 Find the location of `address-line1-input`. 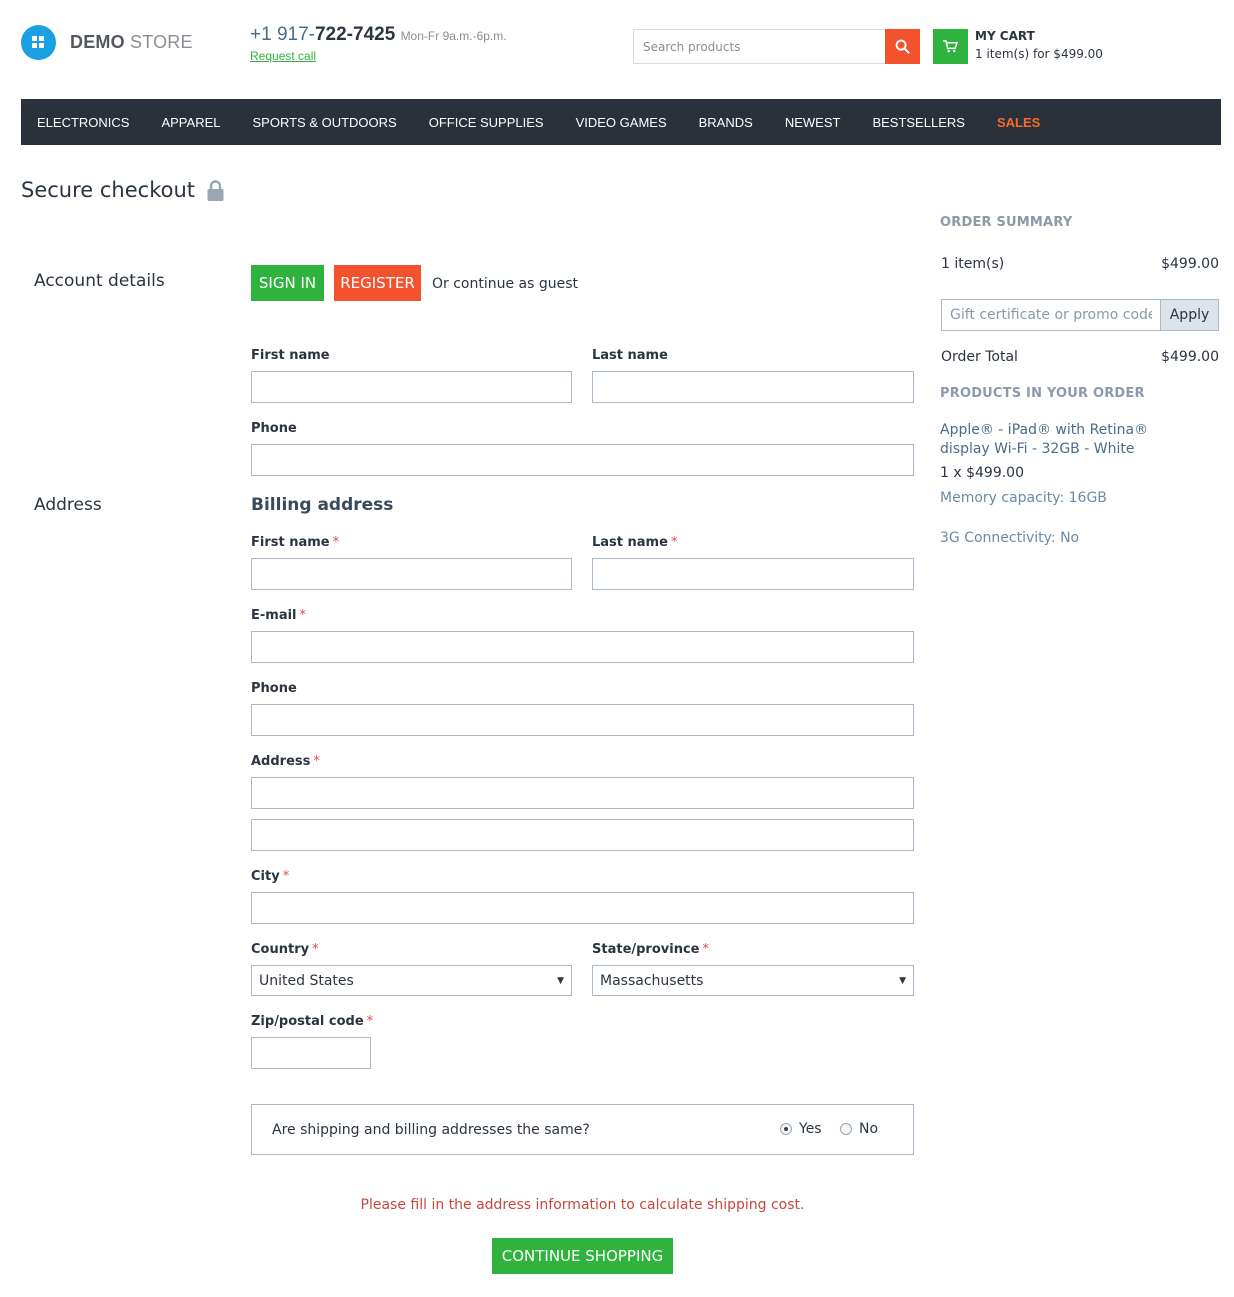

address-line1-input is located at coordinates (582, 793).